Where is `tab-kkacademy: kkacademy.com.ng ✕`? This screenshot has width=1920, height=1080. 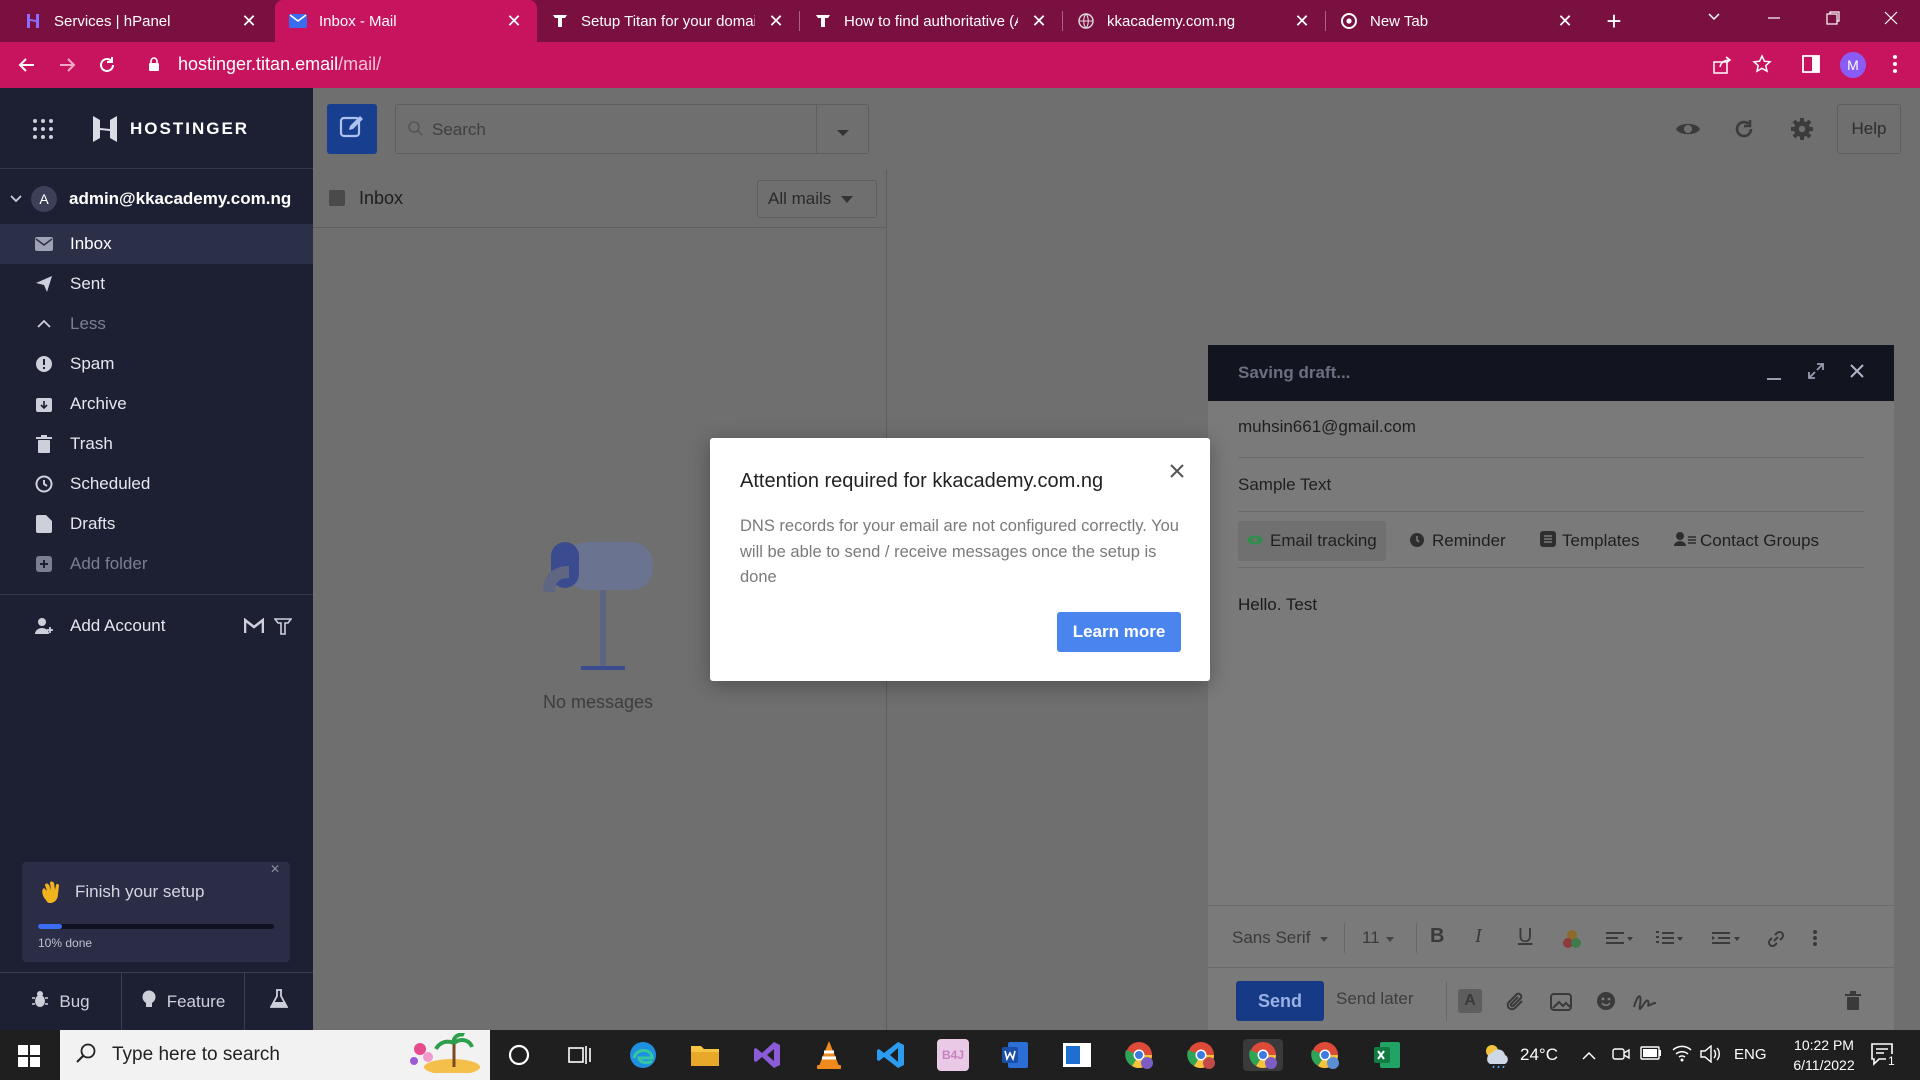
tab-kkacademy: kkacademy.com.ng ✕ is located at coordinates (1194, 21).